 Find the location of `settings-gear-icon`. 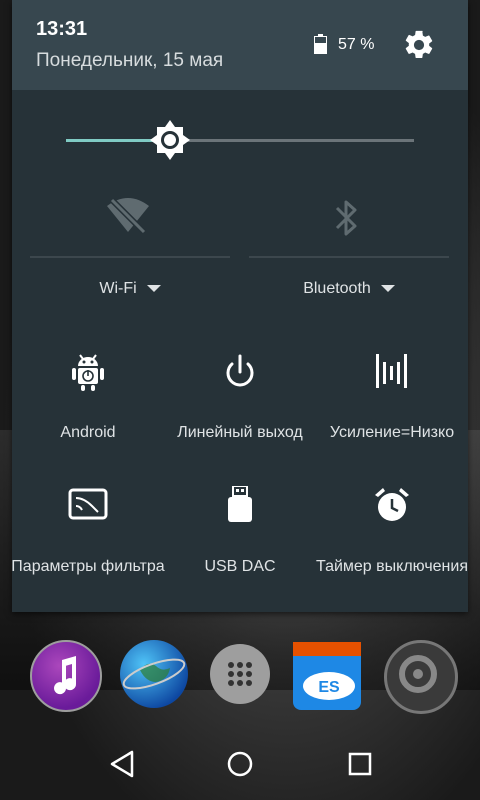

settings-gear-icon is located at coordinates (419, 45).